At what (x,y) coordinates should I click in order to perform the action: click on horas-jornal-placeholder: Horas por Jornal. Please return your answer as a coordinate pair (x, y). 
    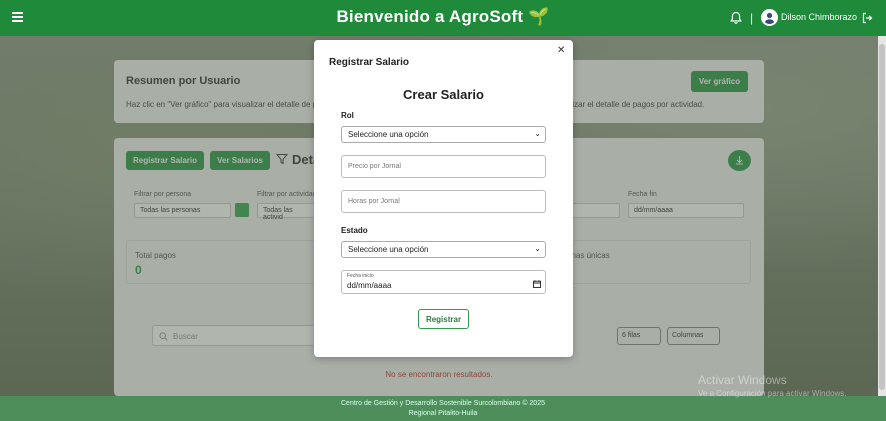
    Looking at the image, I should click on (374, 201).